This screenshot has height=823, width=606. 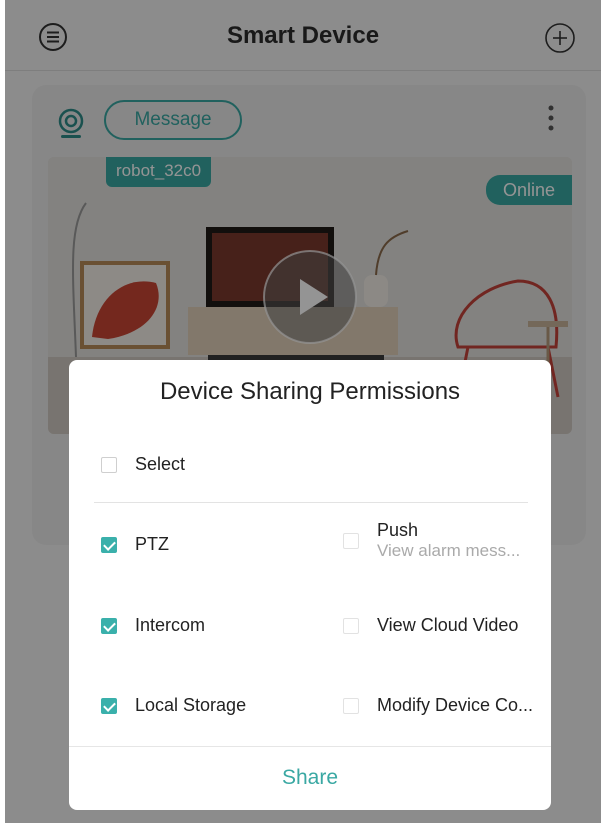 What do you see at coordinates (351, 625) in the screenshot?
I see `view-cloud-video-checkbox` at bounding box center [351, 625].